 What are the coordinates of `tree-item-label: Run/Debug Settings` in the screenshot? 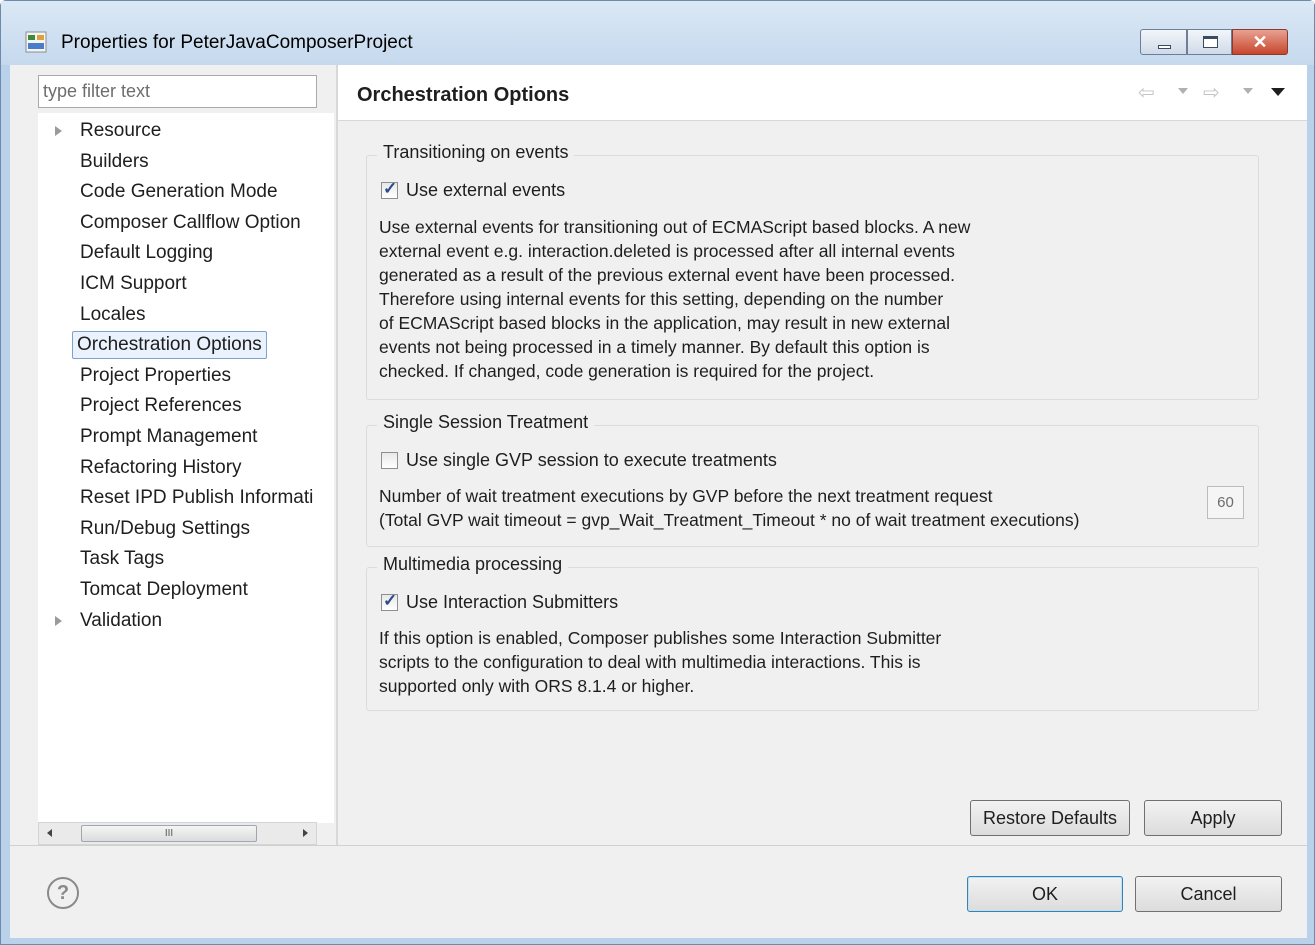 It's located at (165, 528).